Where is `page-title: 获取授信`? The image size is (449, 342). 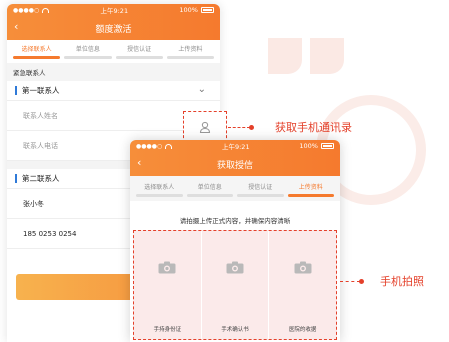 page-title: 获取授信 is located at coordinates (234, 165).